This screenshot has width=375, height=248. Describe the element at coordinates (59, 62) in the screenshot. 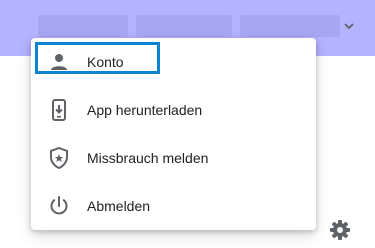

I see `person-icon` at that location.